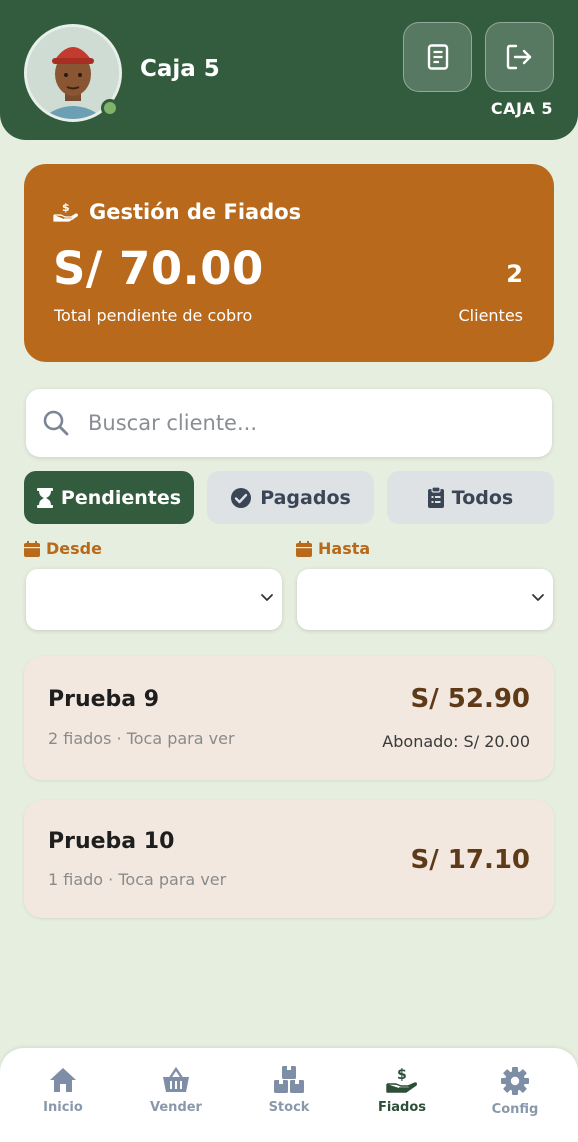 This screenshot has height=1142, width=578. Describe the element at coordinates (104, 699) in the screenshot. I see `client-name: Prueba 9` at that location.